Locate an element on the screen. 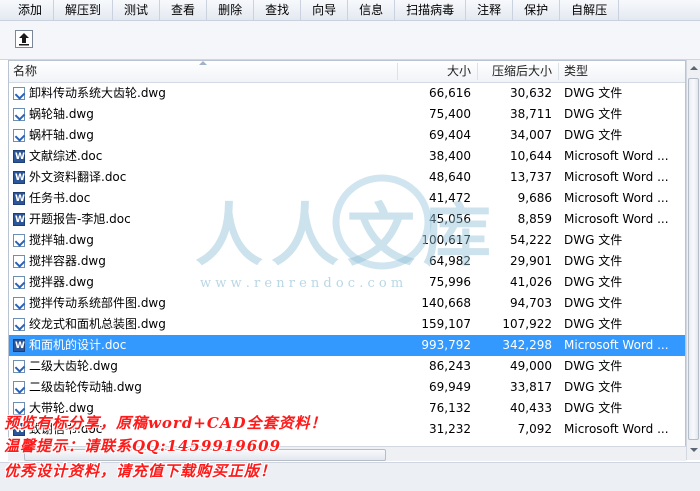 The height and width of the screenshot is (491, 700). file-size: 31,232 is located at coordinates (450, 429).